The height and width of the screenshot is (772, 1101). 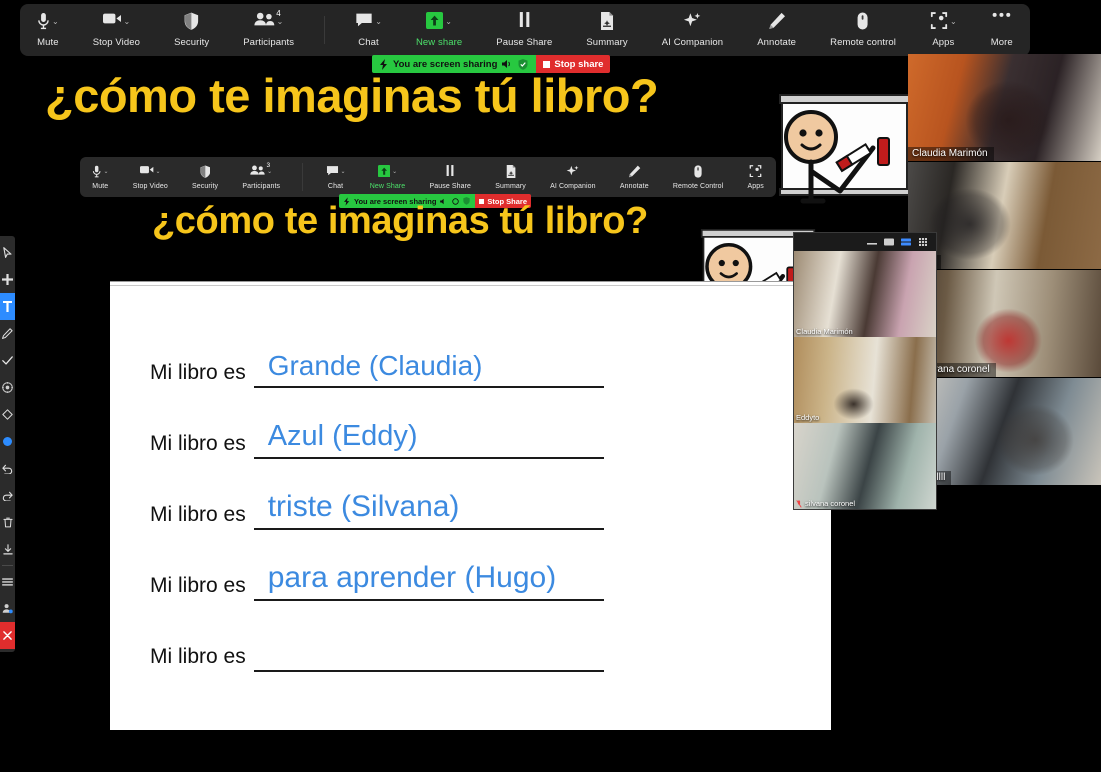 I want to click on color-picker, so click(x=7, y=441).